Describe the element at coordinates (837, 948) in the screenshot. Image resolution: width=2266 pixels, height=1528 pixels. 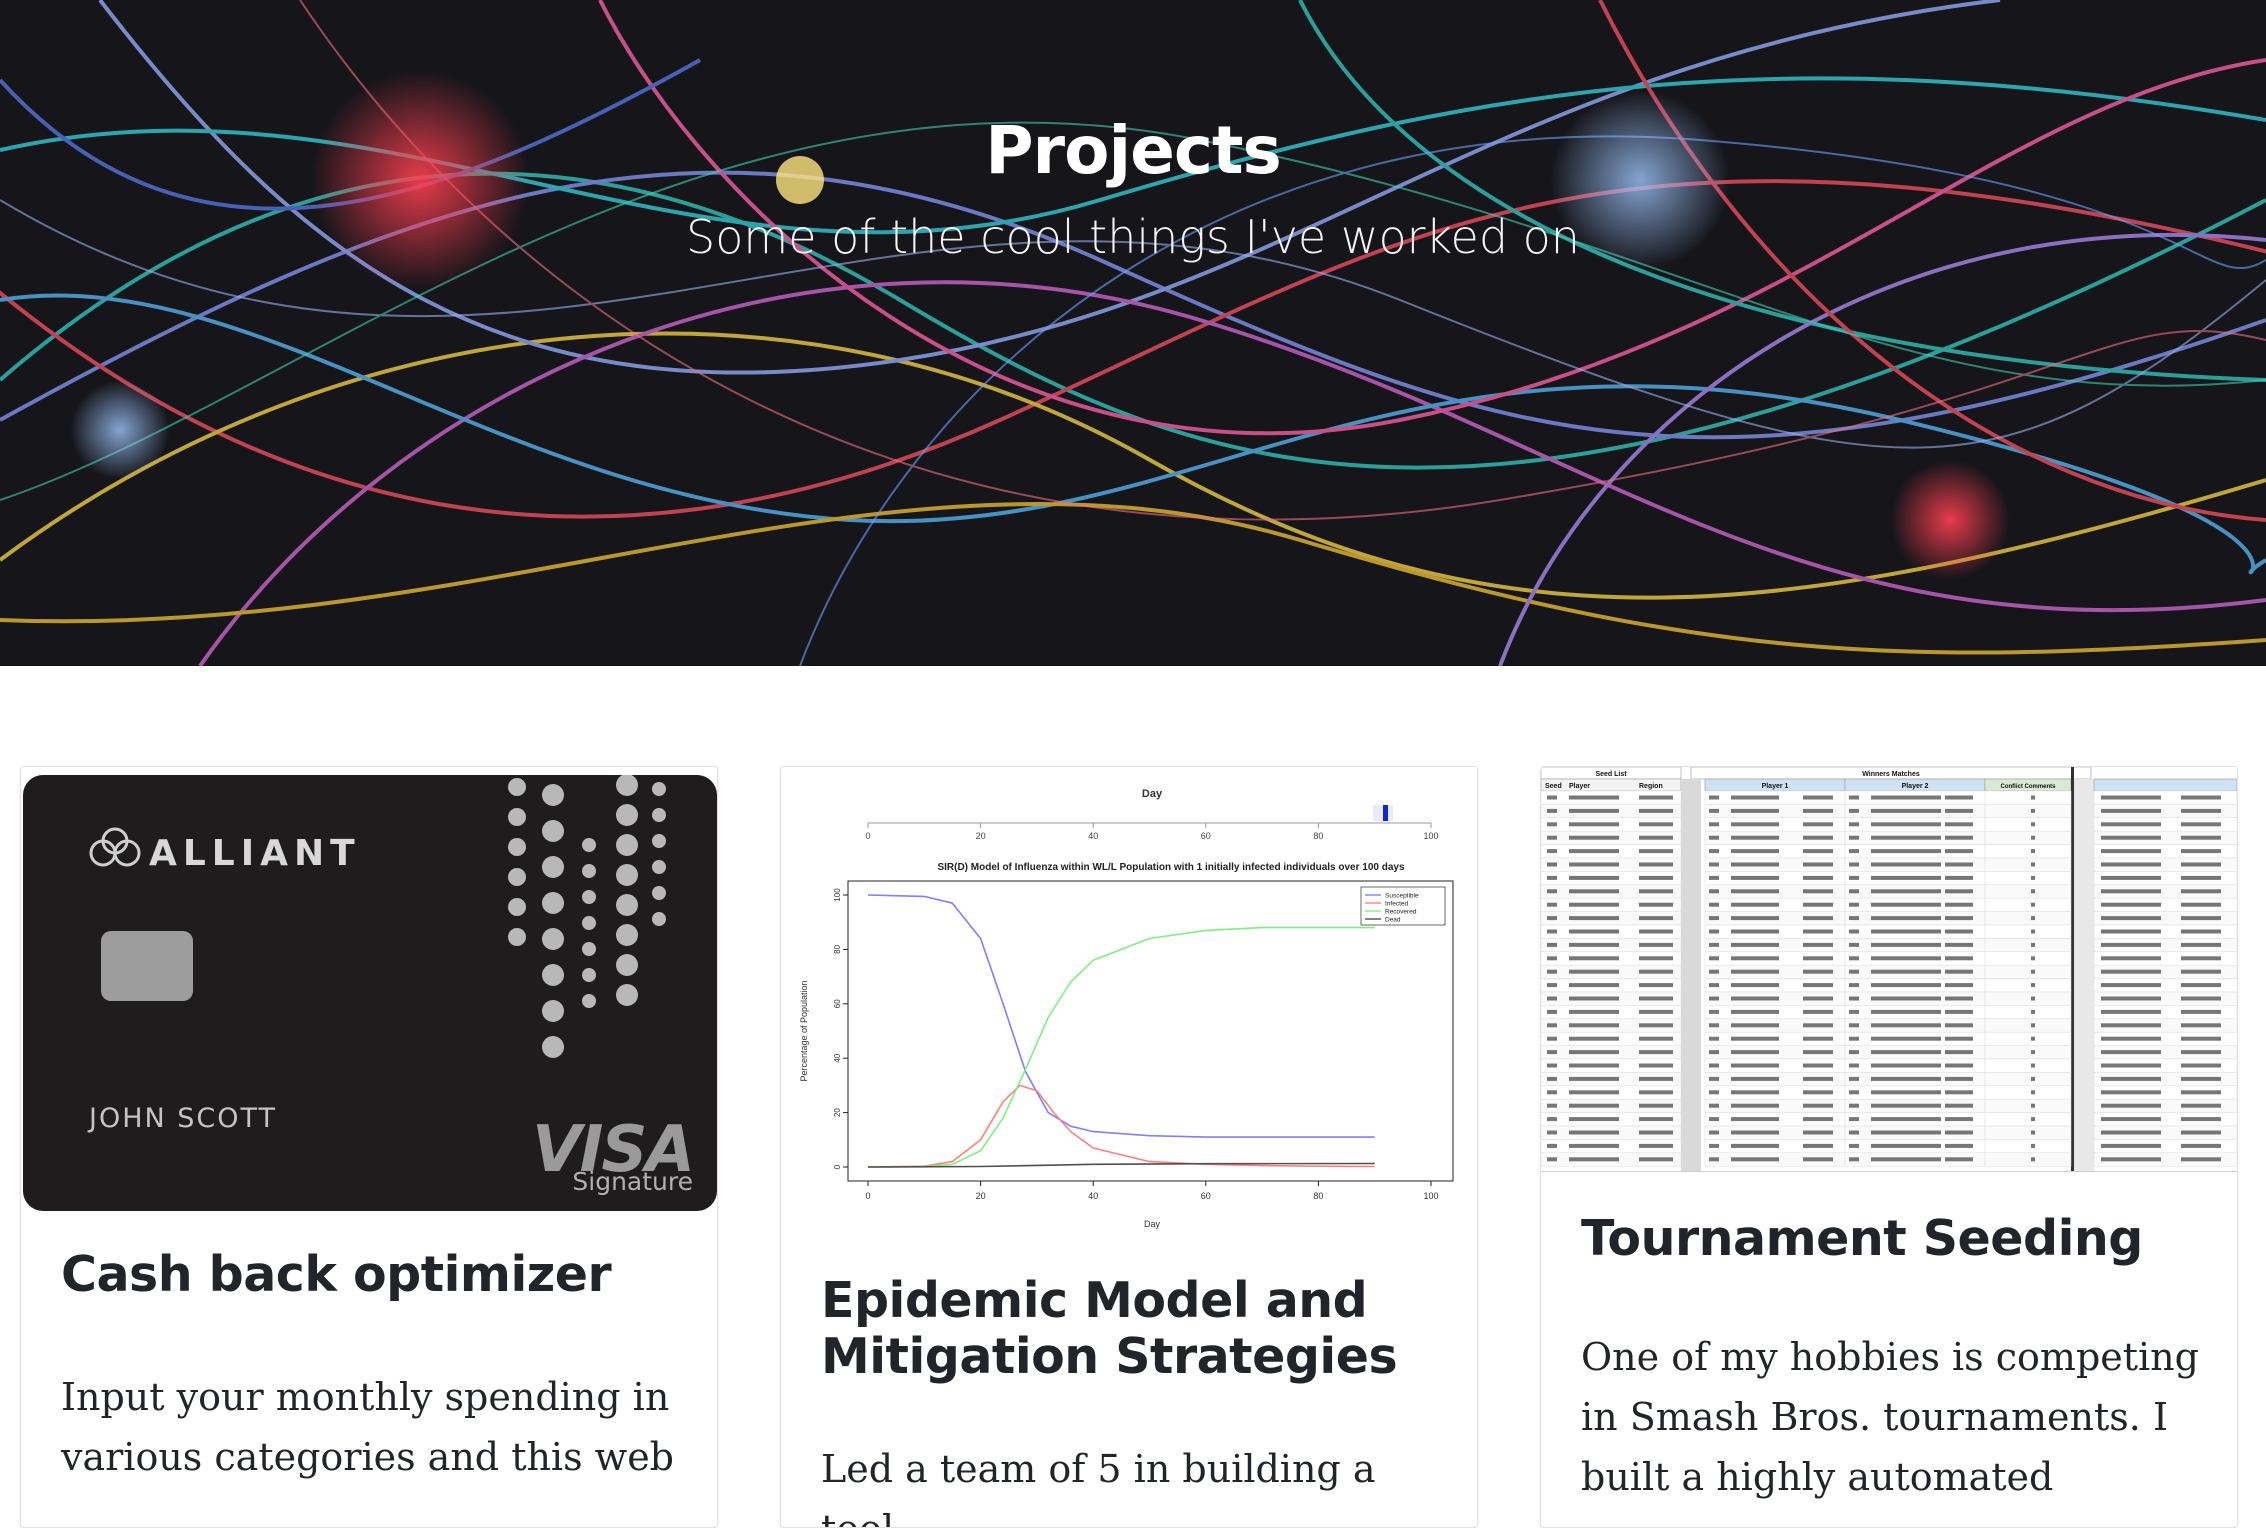
I see `y-tick-label: 80` at that location.